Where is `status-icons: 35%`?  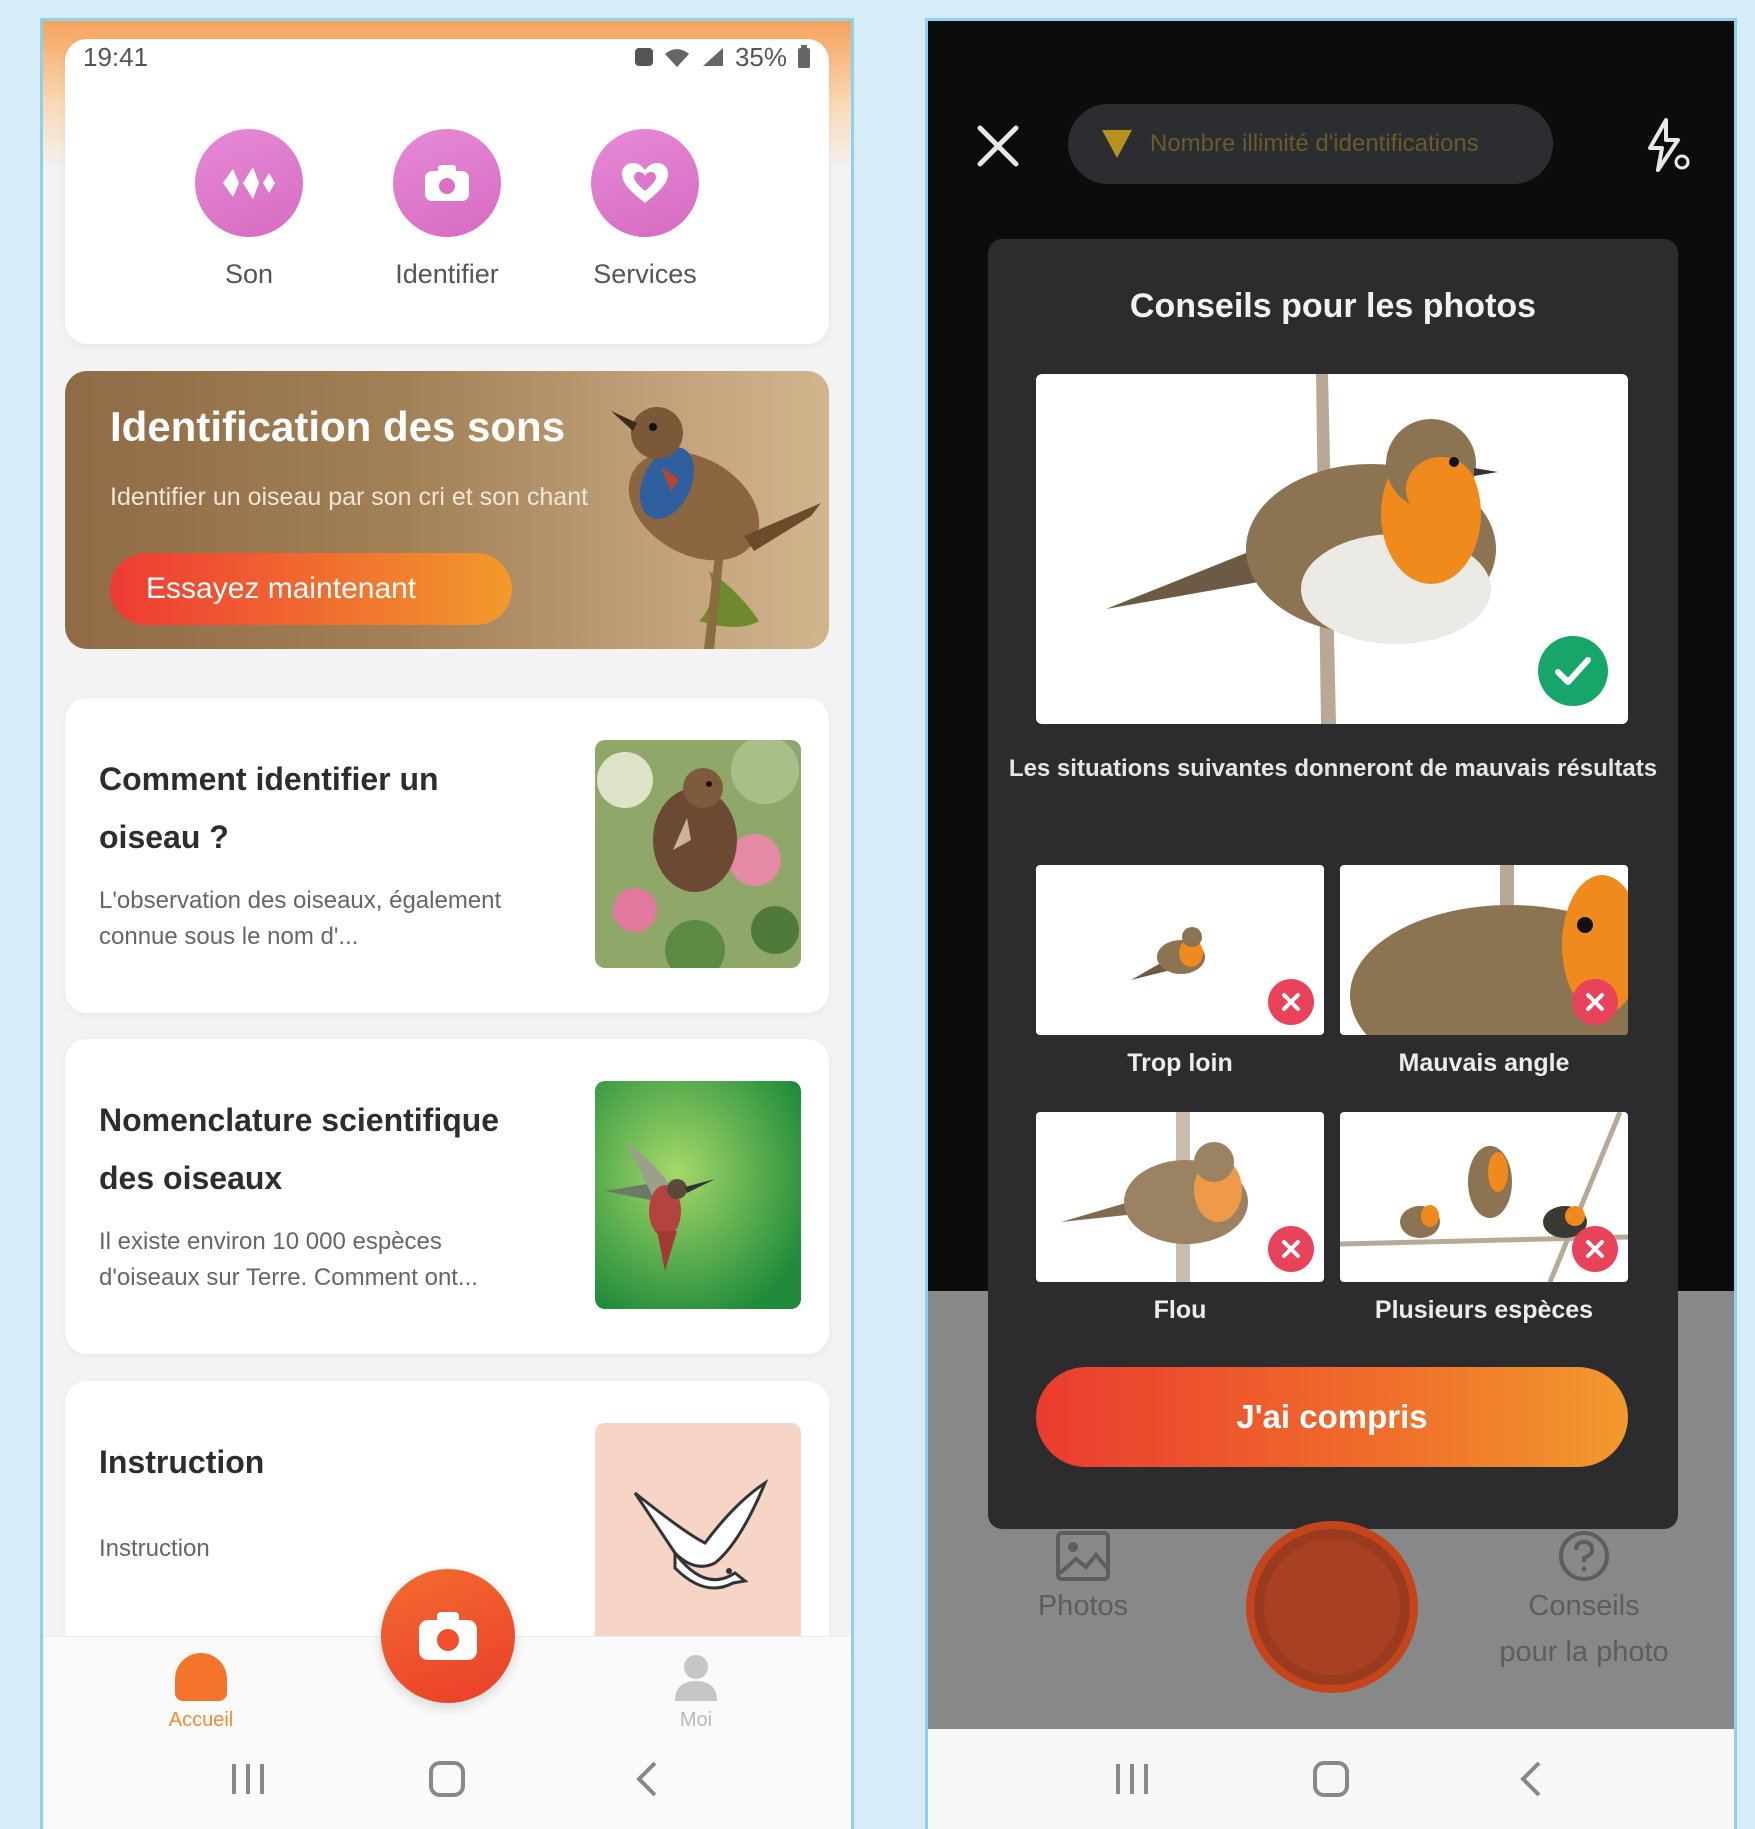 status-icons: 35% is located at coordinates (722, 57).